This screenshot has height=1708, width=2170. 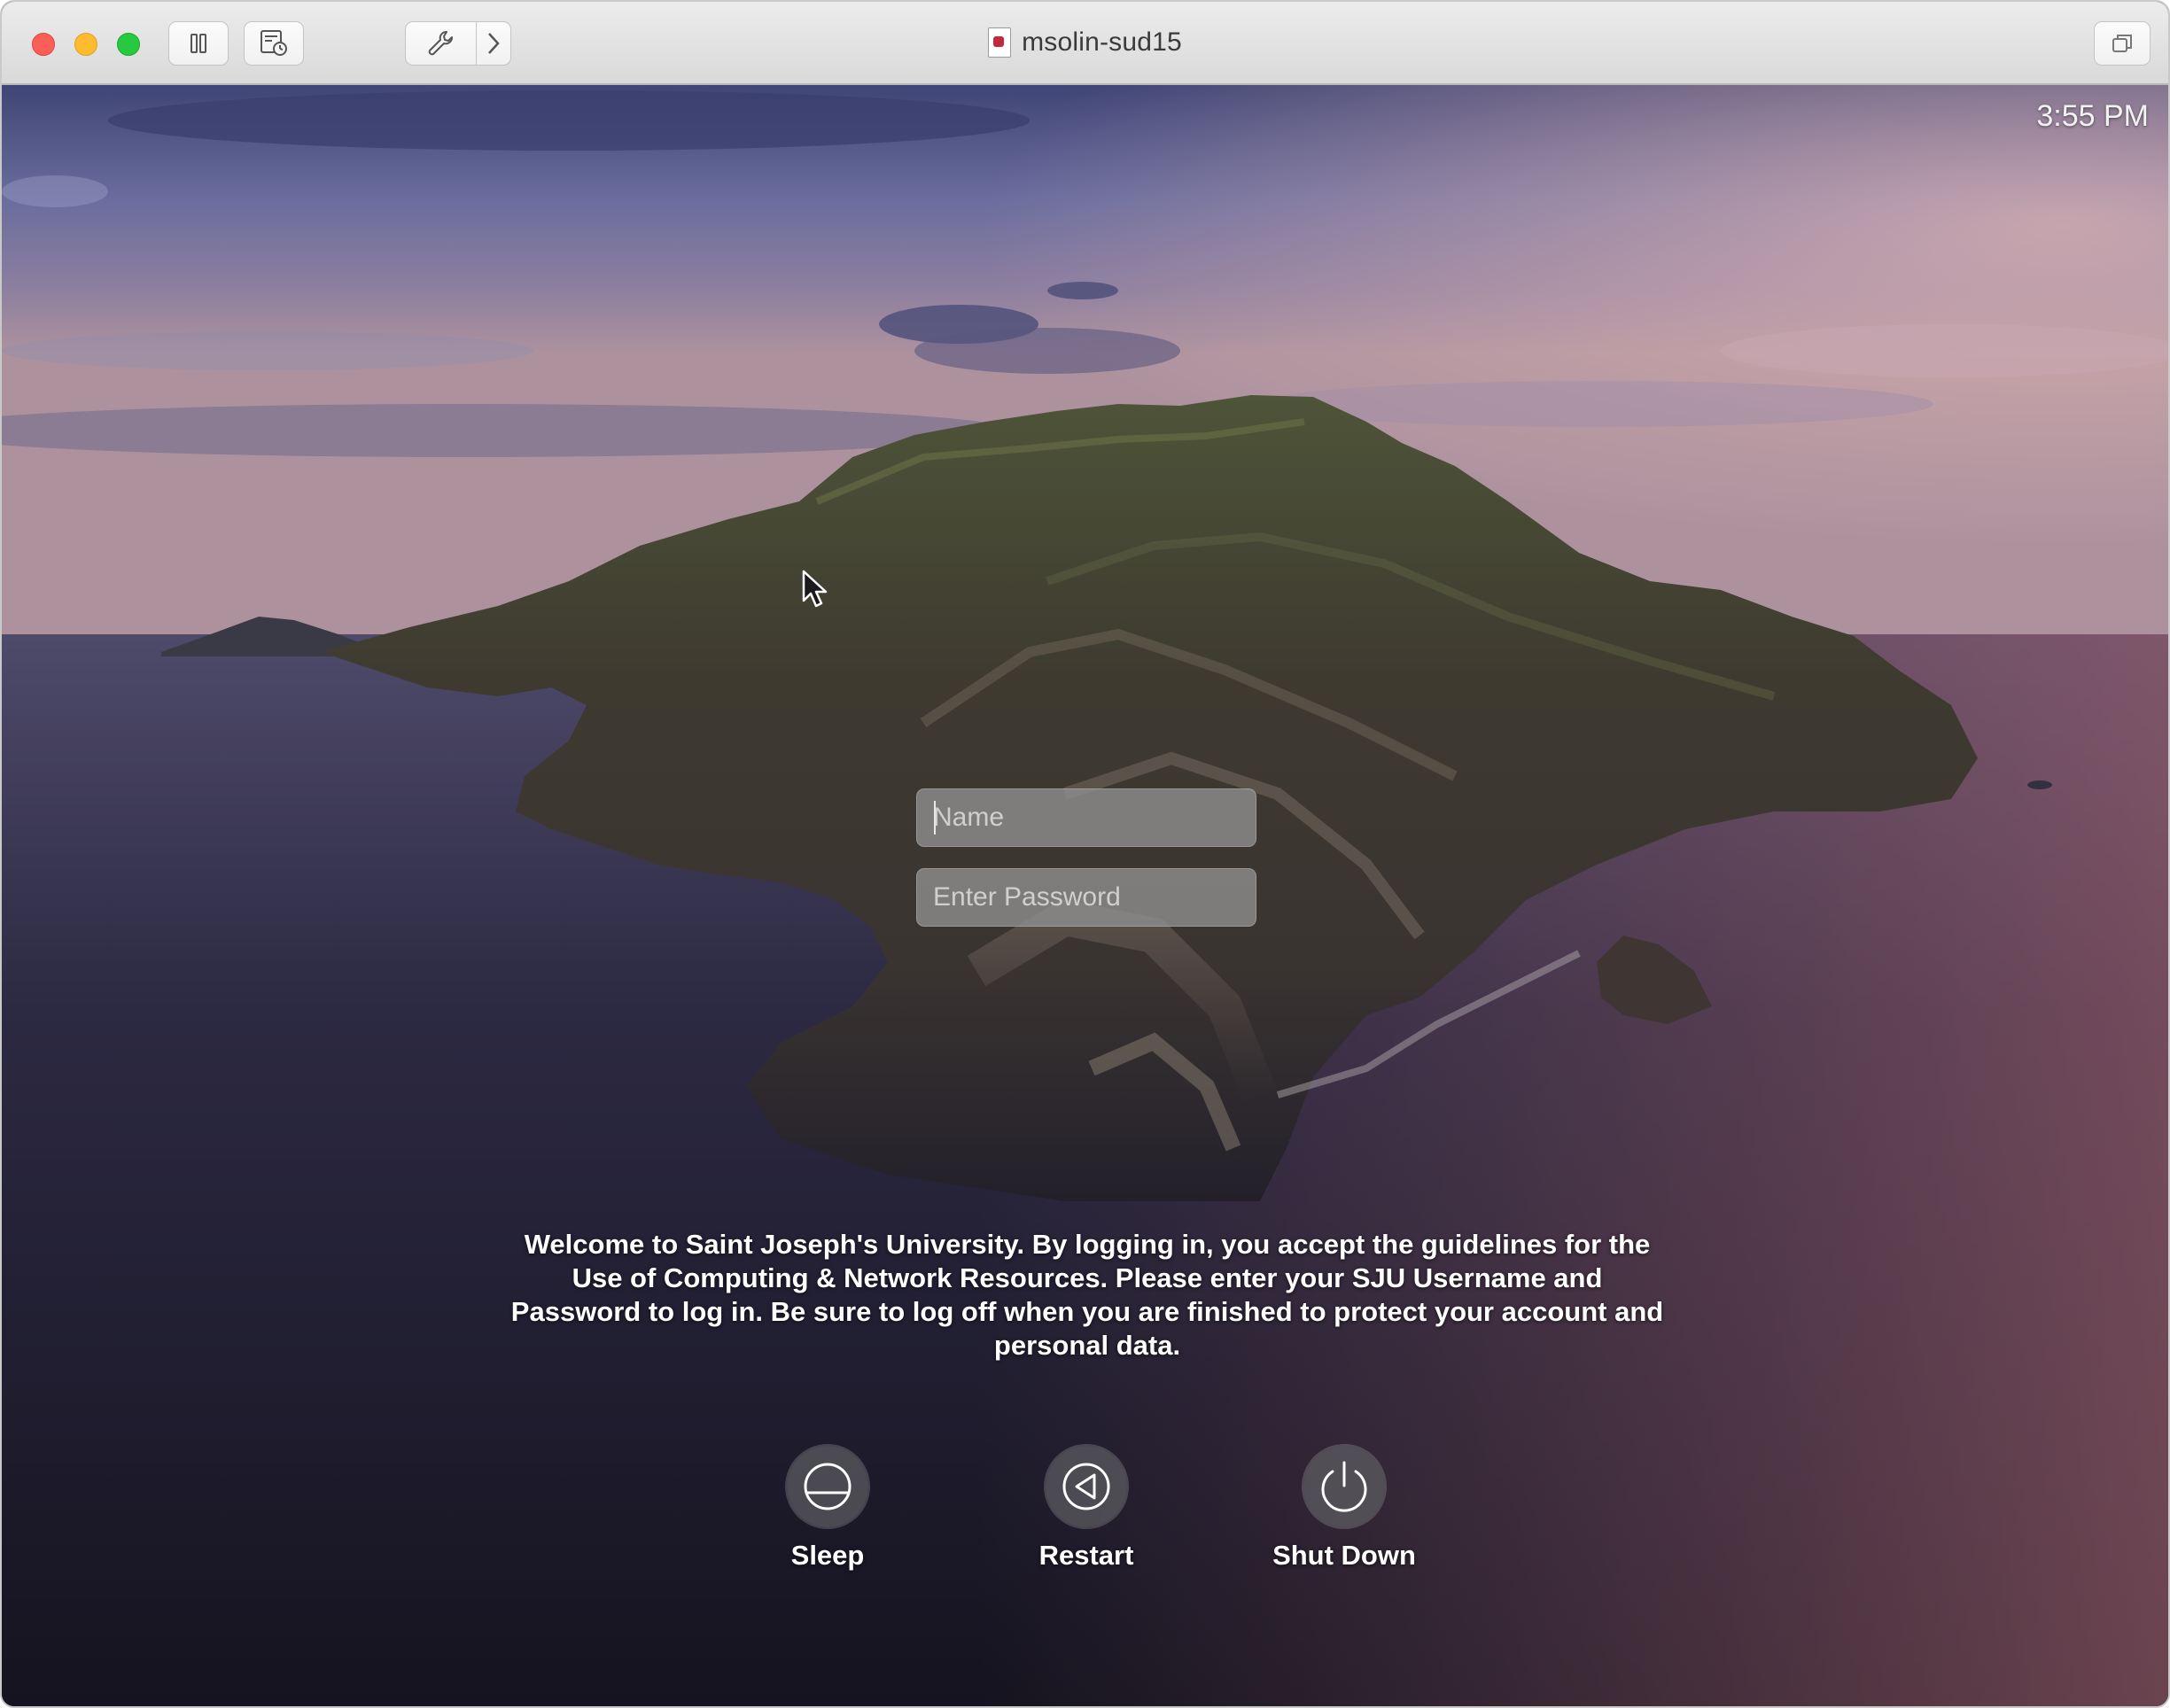 I want to click on snapshot-button, so click(x=274, y=43).